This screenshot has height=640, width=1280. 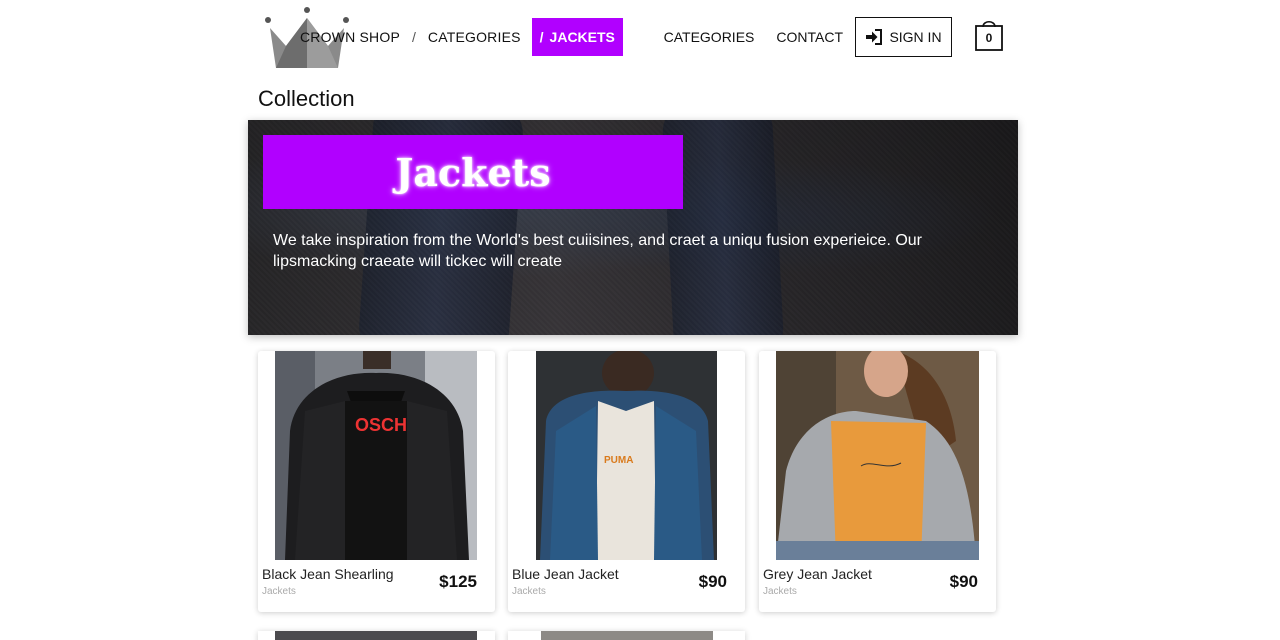 I want to click on cart-count: 0, so click(x=989, y=38).